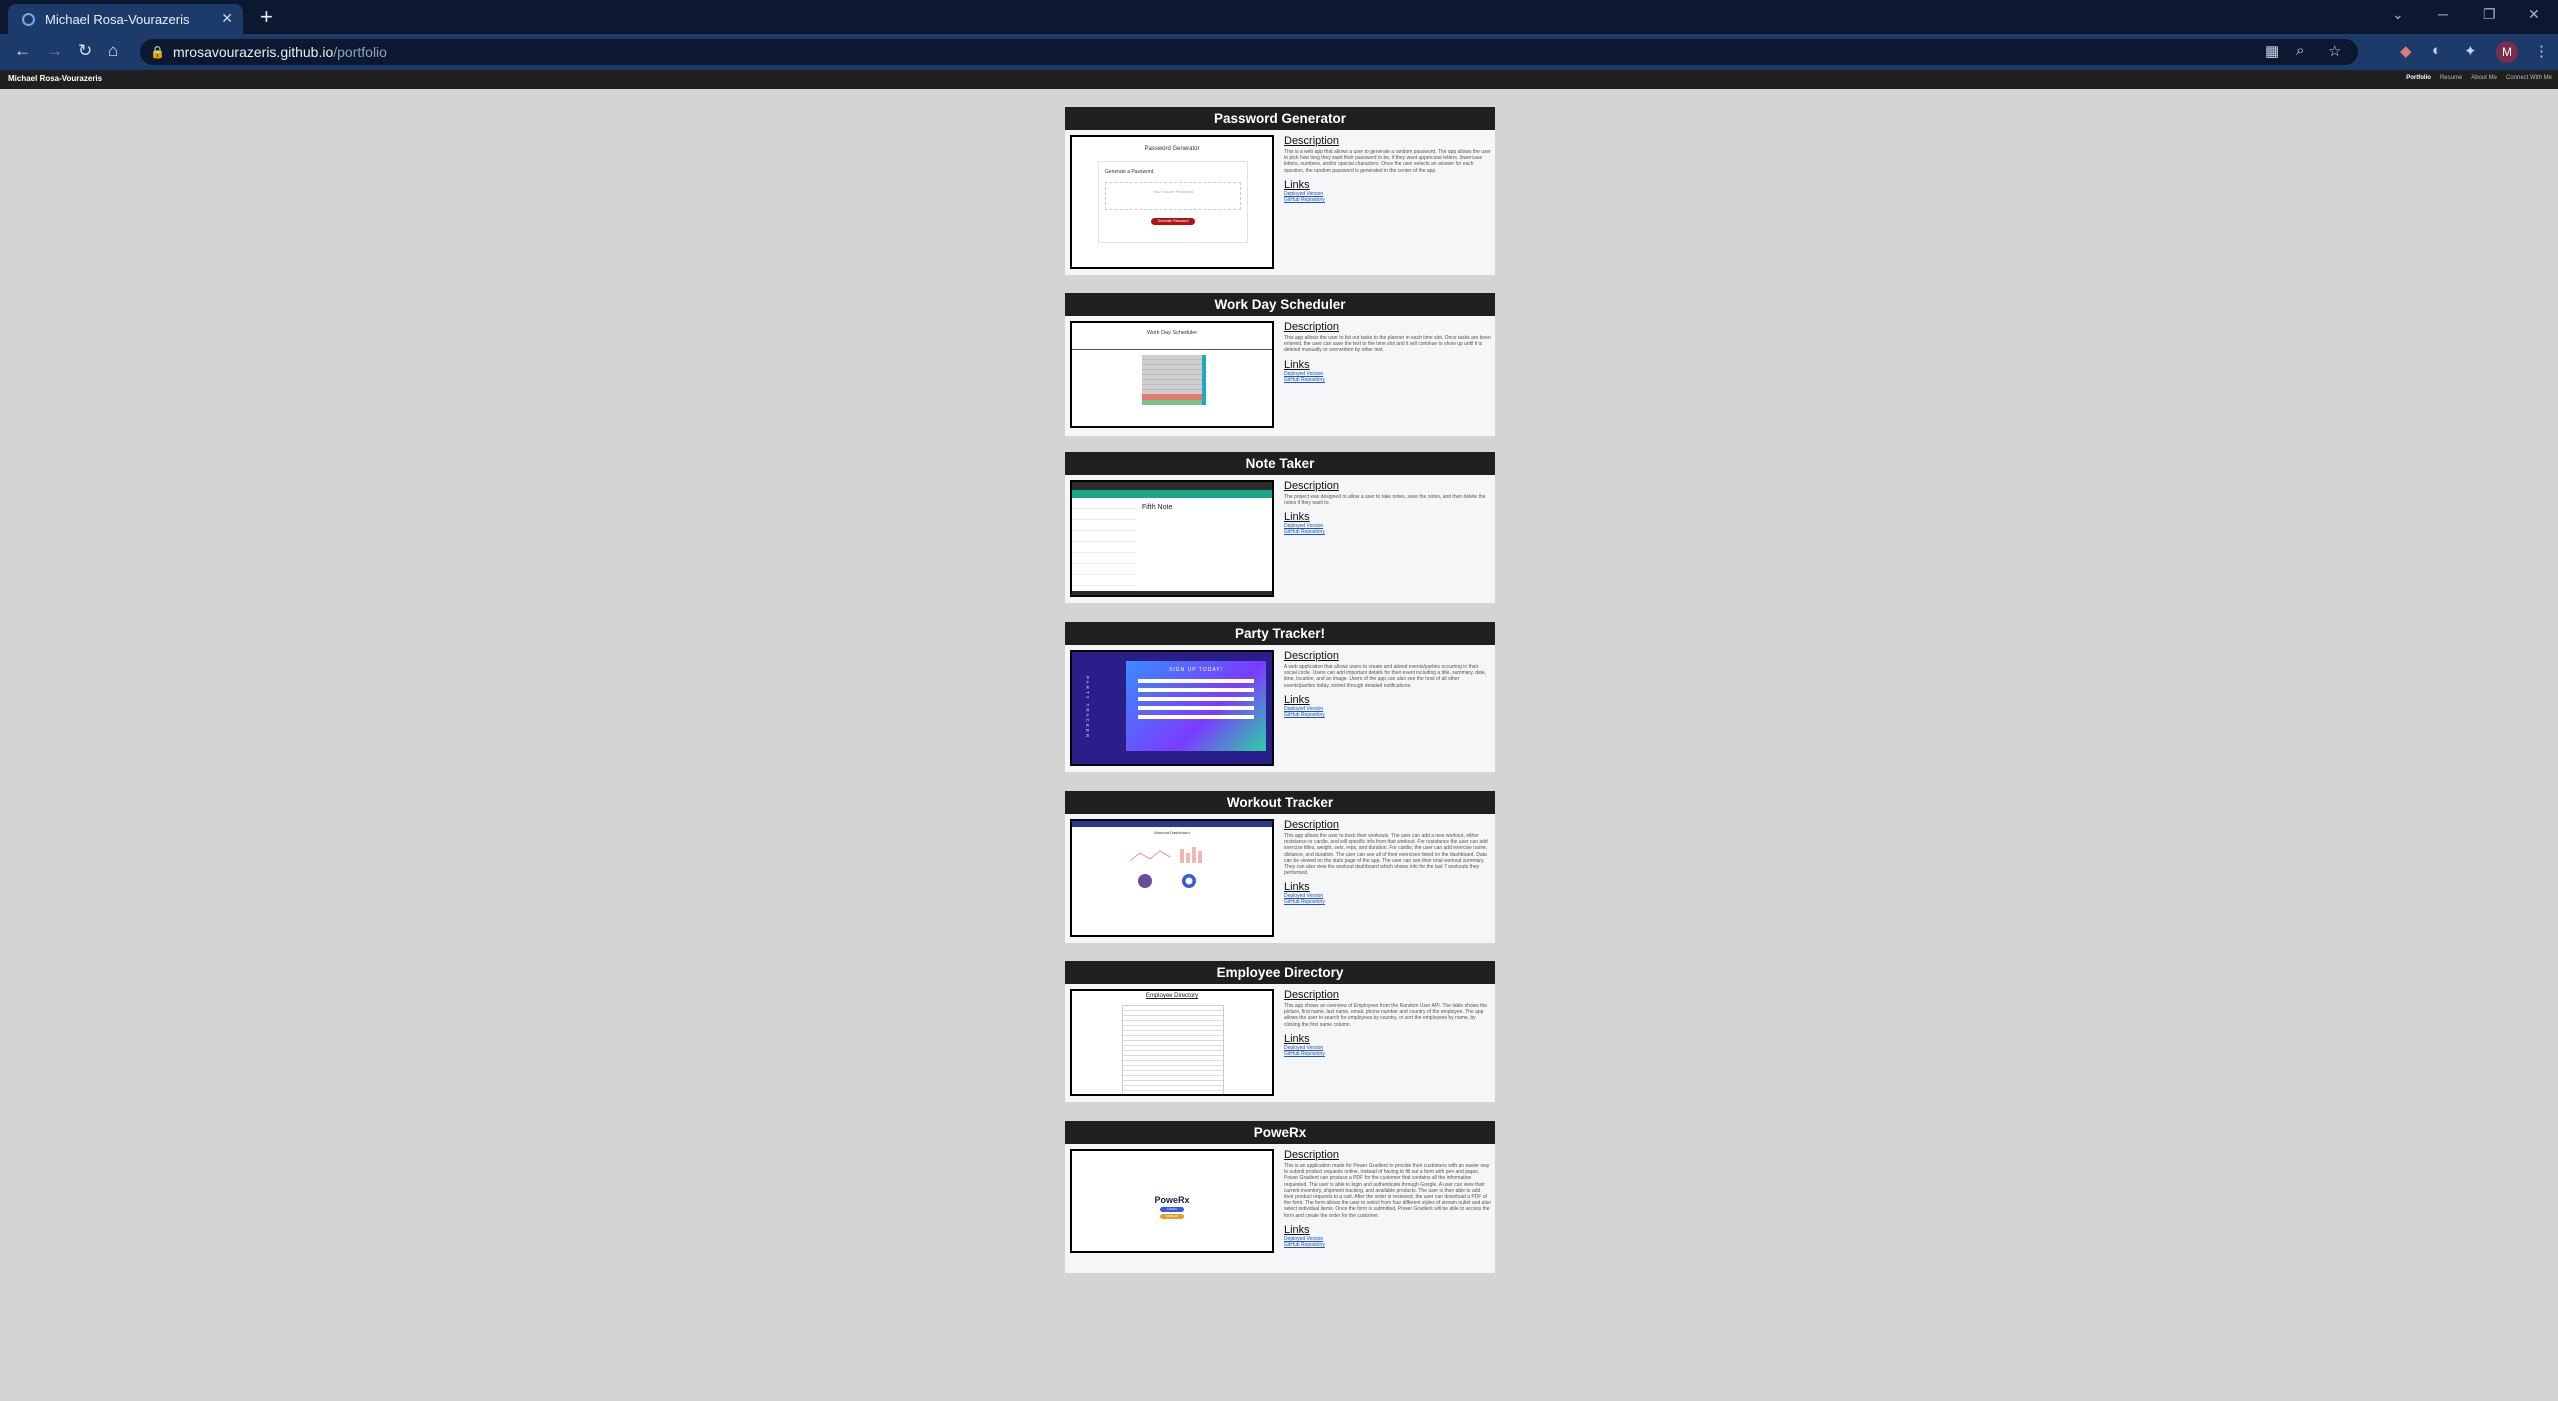 This screenshot has width=2558, height=1401. Describe the element at coordinates (2398, 14) in the screenshot. I see `tab-search-icon: ⌄` at that location.